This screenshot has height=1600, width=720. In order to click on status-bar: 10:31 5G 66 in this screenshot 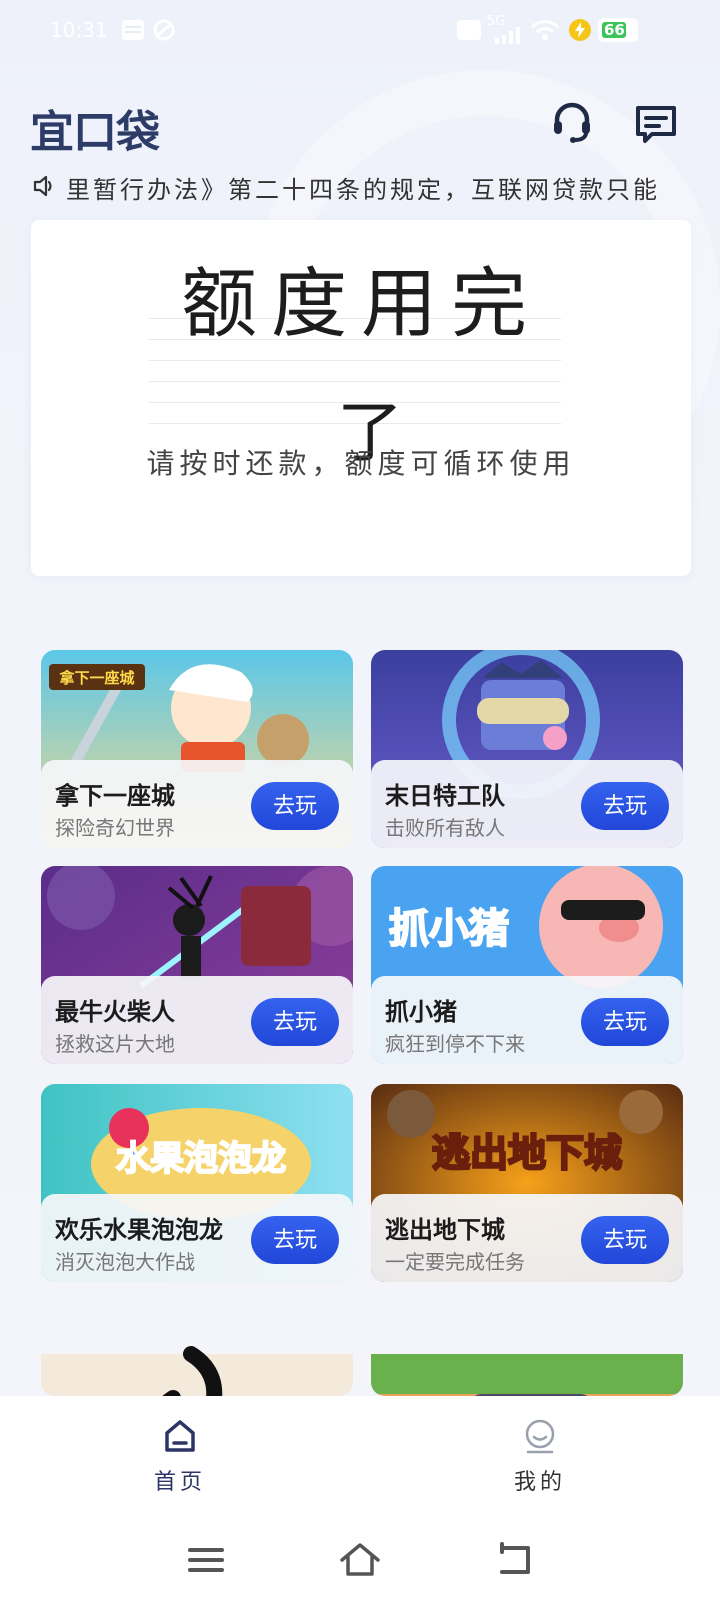, I will do `click(360, 31)`.